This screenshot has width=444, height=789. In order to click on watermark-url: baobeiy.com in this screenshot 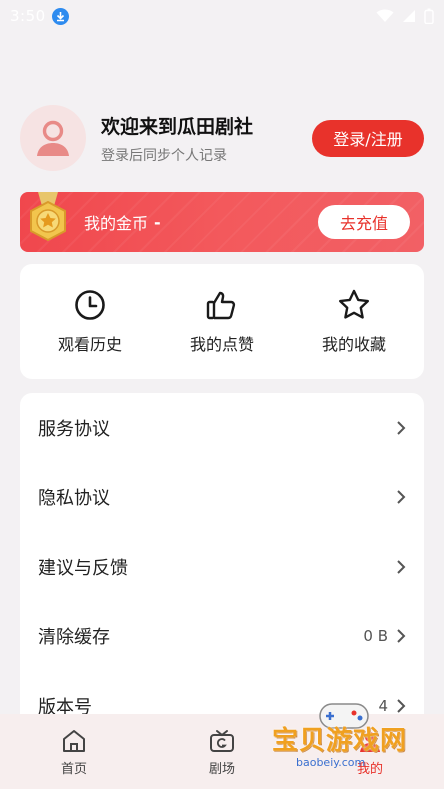, I will do `click(331, 762)`.